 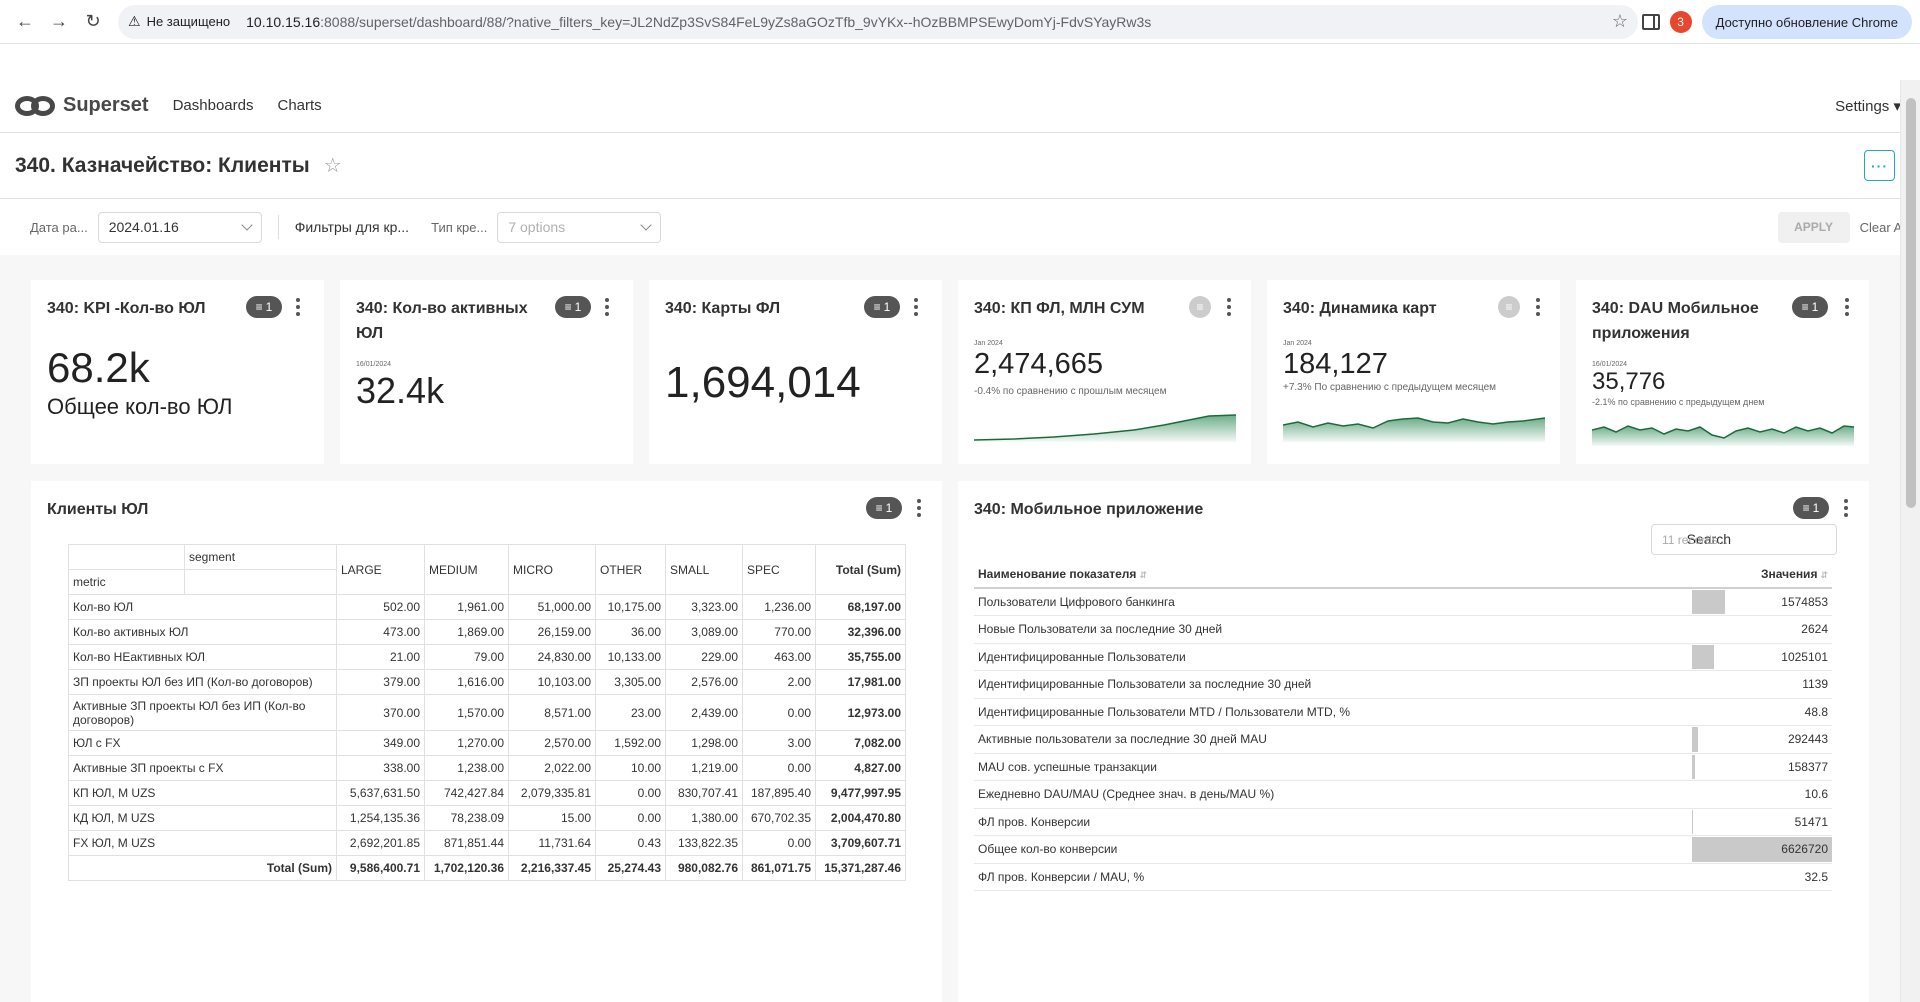 I want to click on superset-navbar: Superset Dashboards Charts Settings ▾, so click(x=960, y=106).